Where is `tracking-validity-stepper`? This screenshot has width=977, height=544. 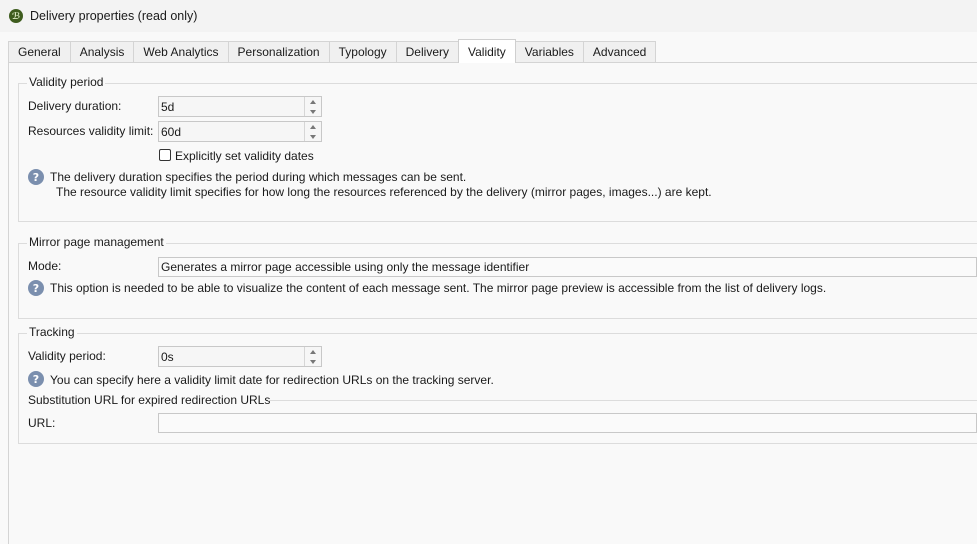 tracking-validity-stepper is located at coordinates (240, 356).